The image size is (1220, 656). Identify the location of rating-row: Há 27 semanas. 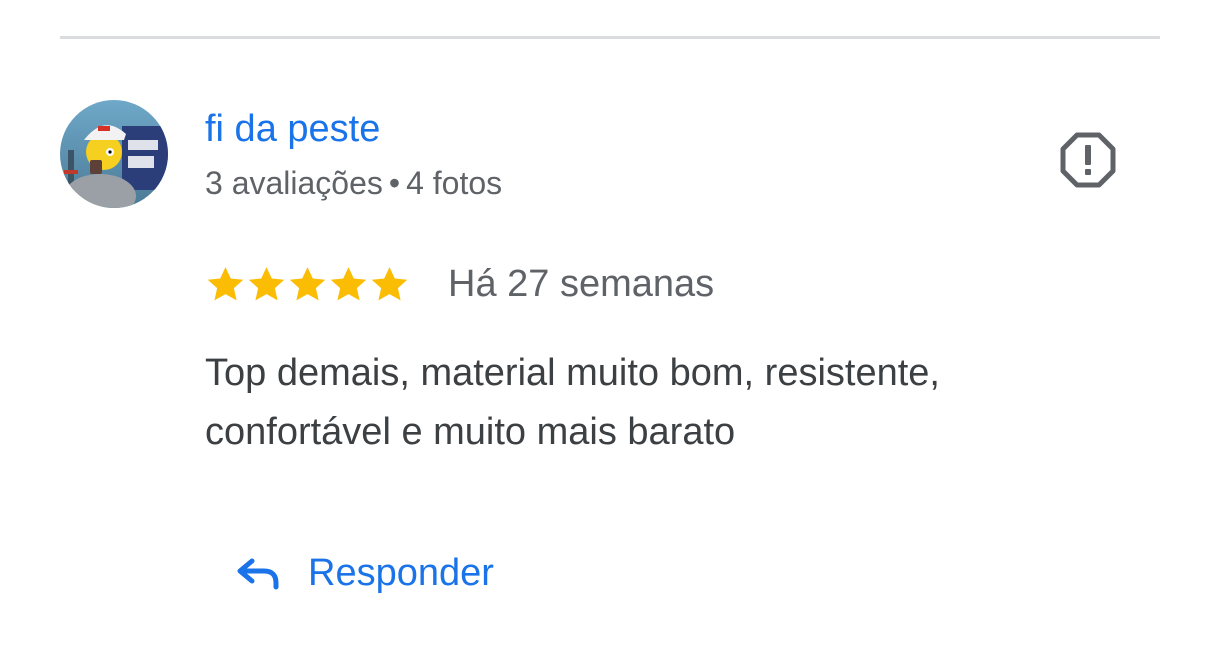
(459, 284).